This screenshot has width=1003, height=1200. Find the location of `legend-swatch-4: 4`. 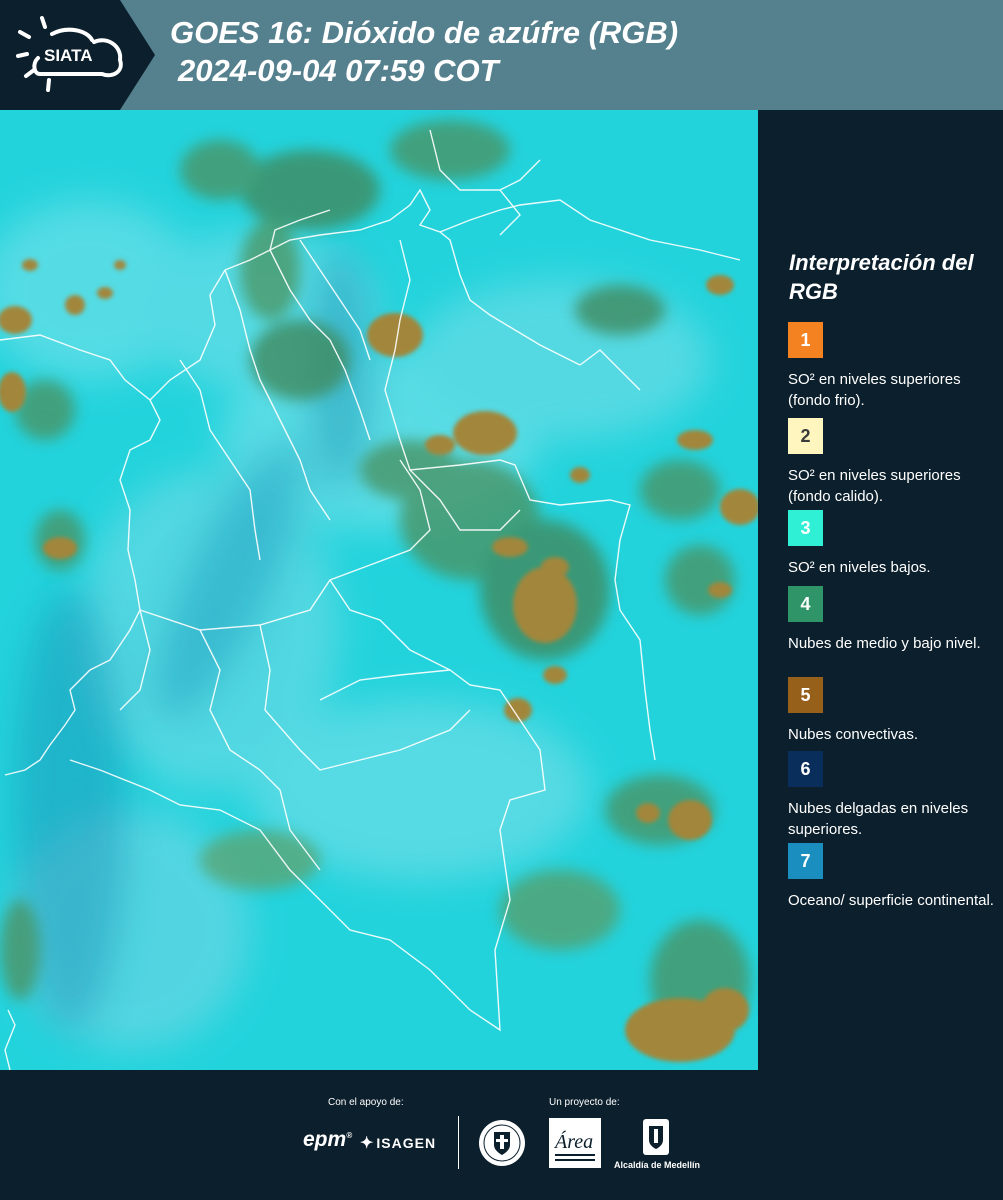

legend-swatch-4: 4 is located at coordinates (805, 604).